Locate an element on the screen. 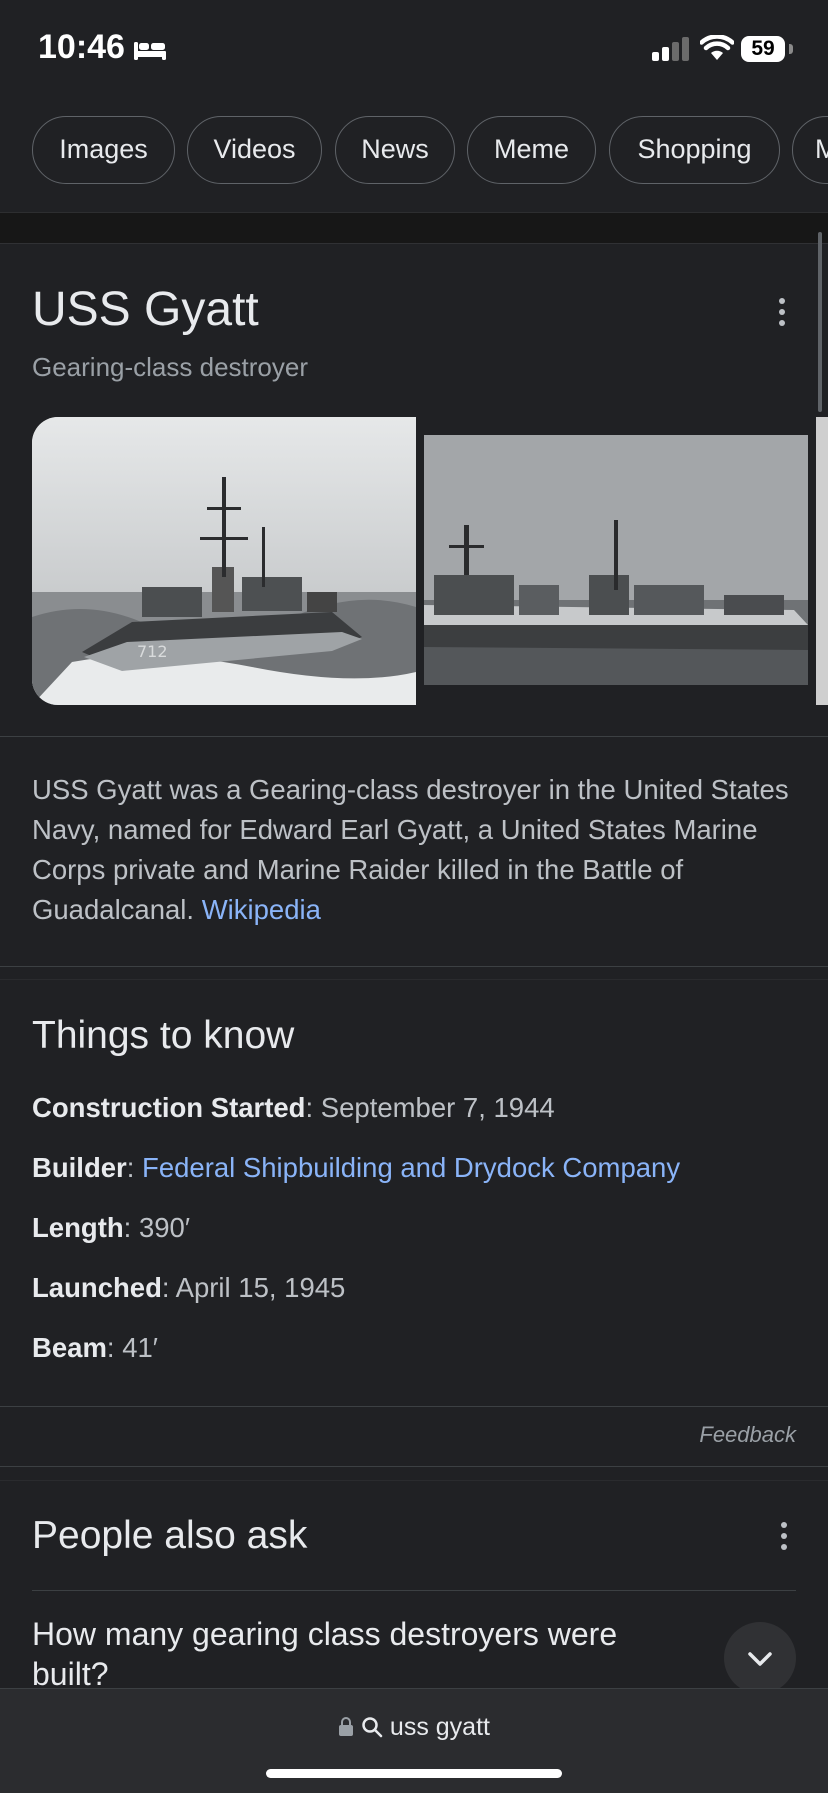 The height and width of the screenshot is (1793, 828). fact-beam: Beam: 41′ is located at coordinates (95, 1347).